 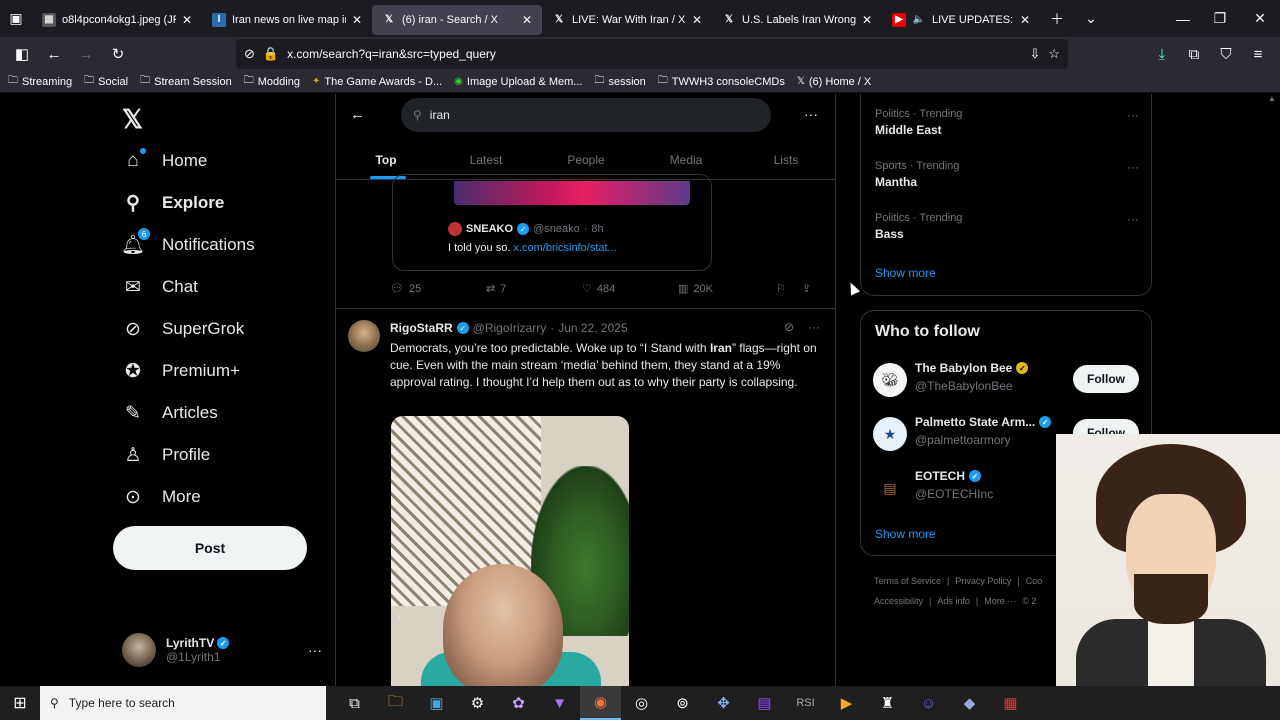 What do you see at coordinates (271, 54) in the screenshot?
I see `lock-icon: 🔒` at bounding box center [271, 54].